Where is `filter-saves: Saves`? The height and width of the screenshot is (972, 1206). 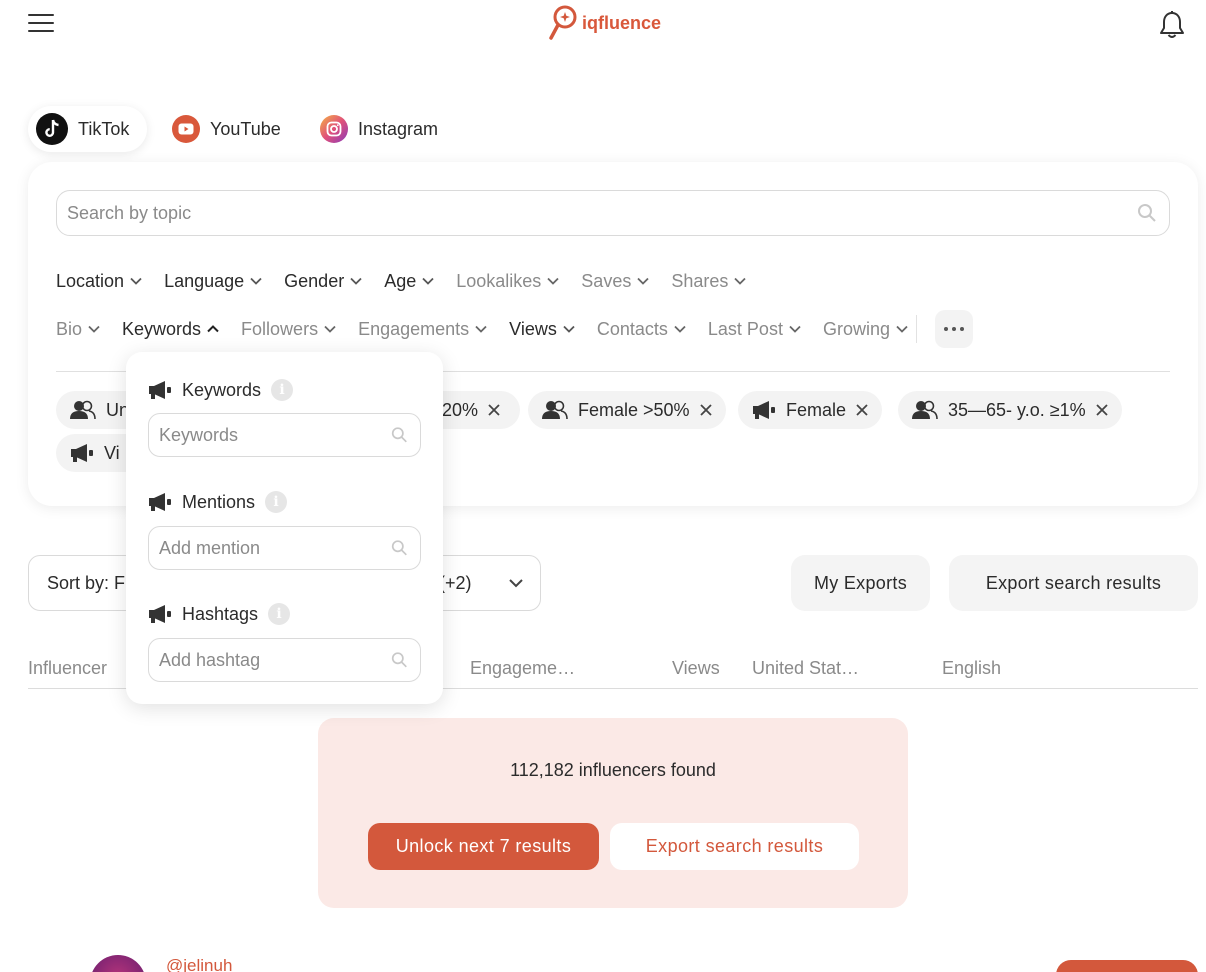
filter-saves: Saves is located at coordinates (615, 281).